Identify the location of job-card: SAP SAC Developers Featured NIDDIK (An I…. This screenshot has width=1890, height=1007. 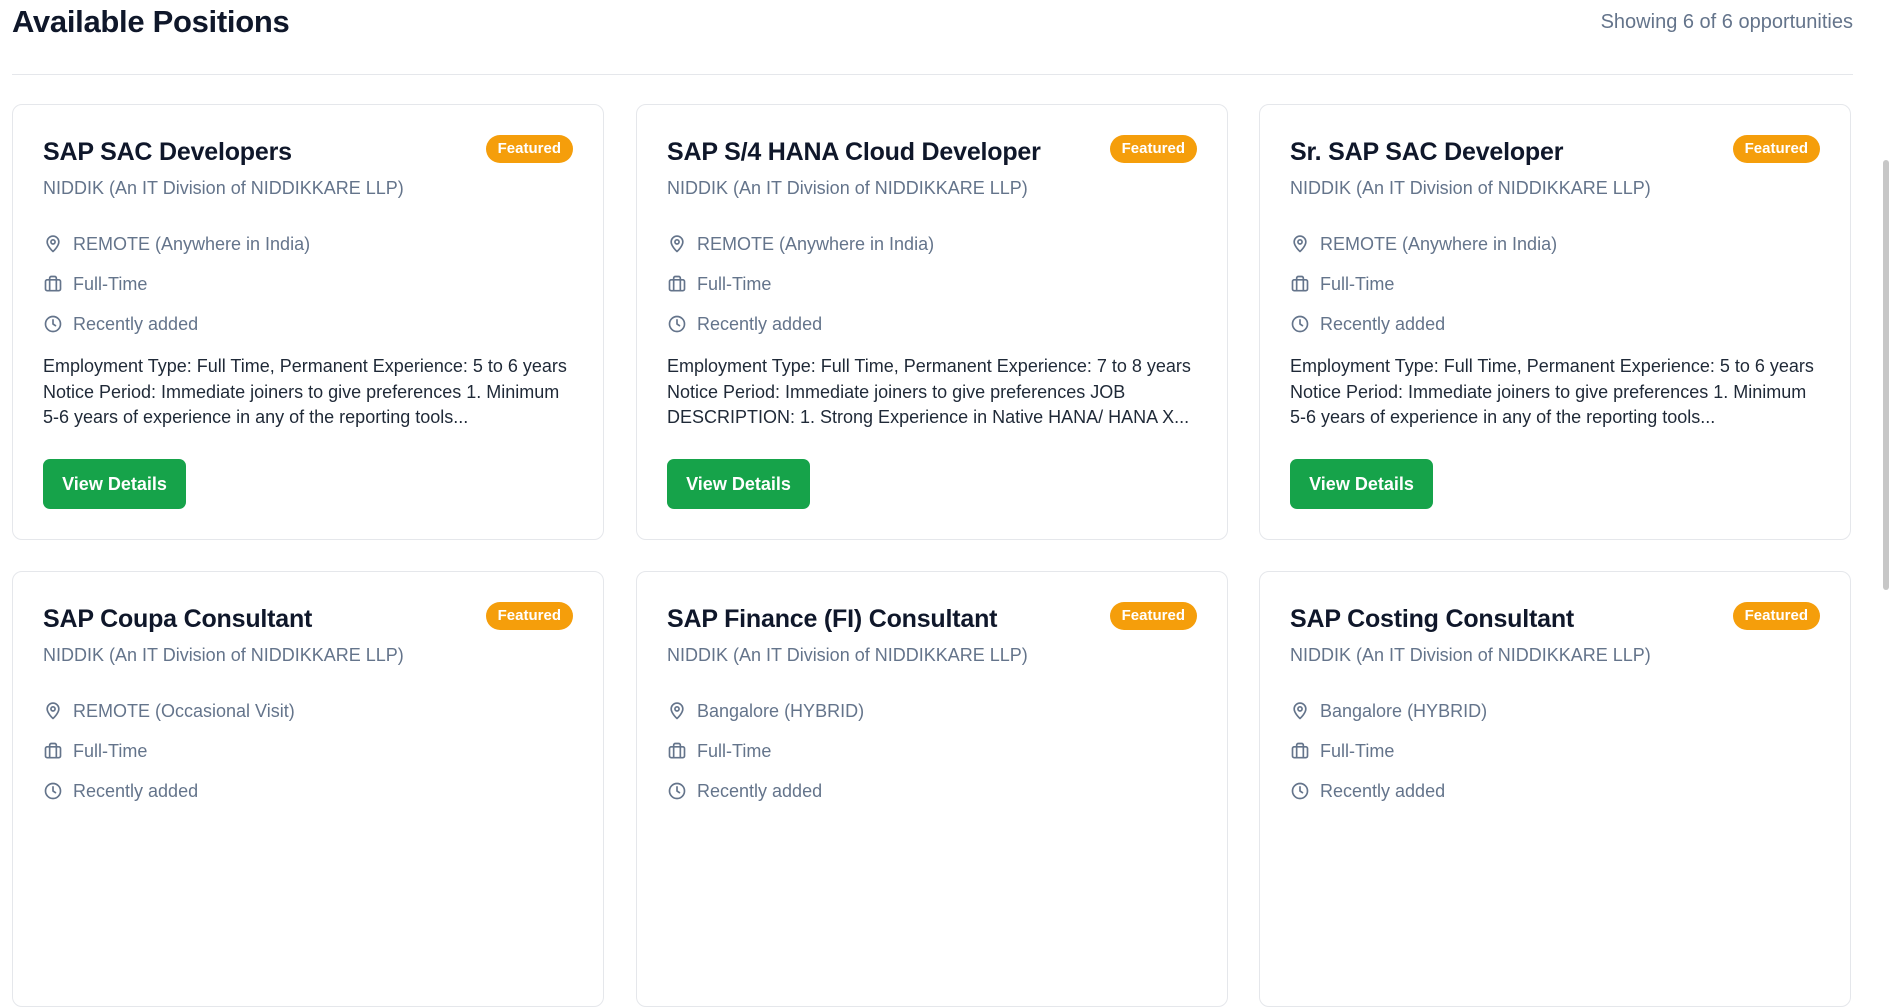
(308, 322).